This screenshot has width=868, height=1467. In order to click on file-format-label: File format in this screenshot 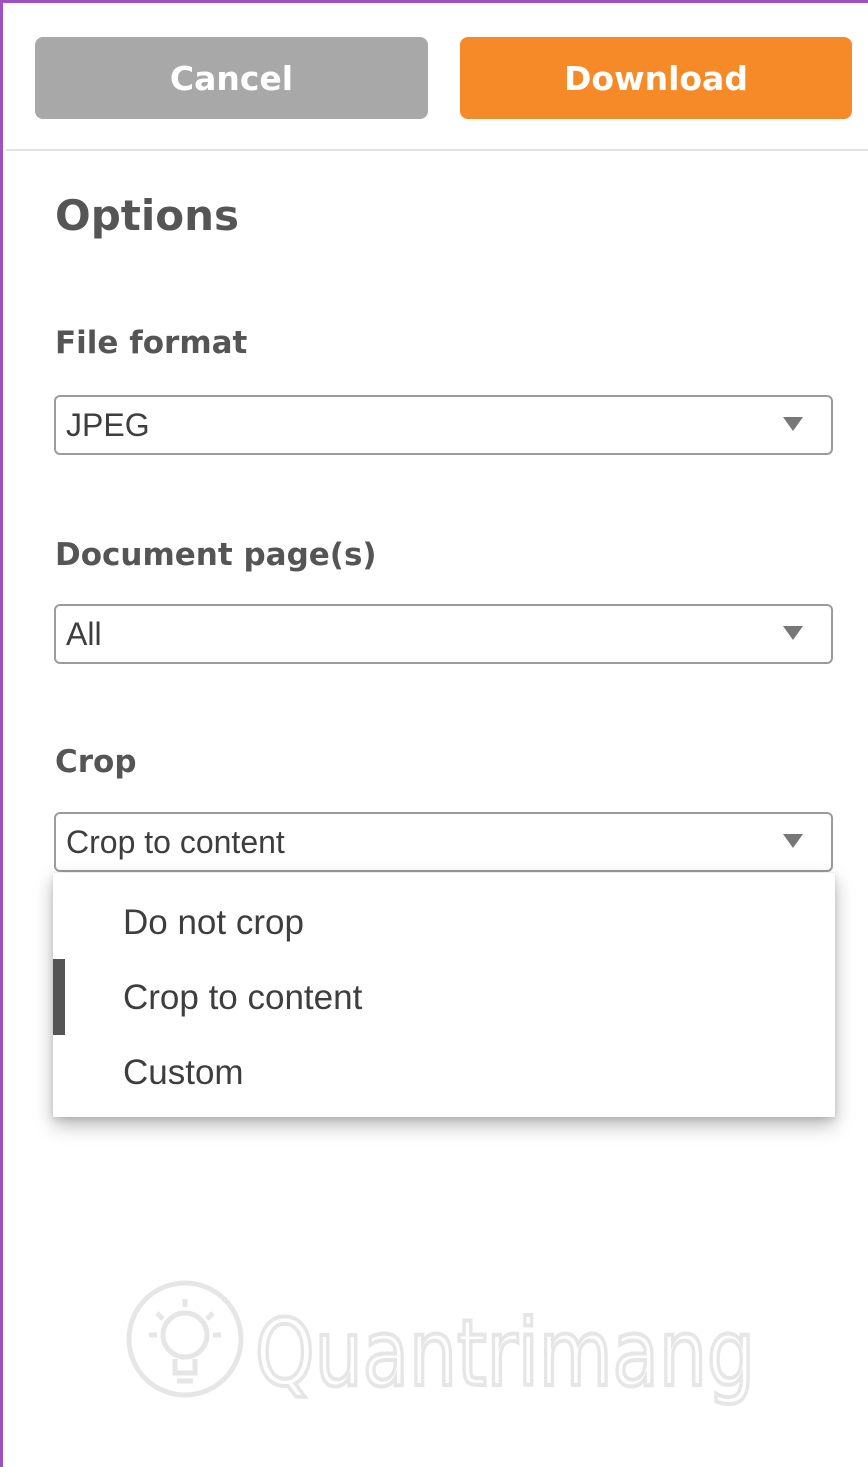, I will do `click(151, 343)`.